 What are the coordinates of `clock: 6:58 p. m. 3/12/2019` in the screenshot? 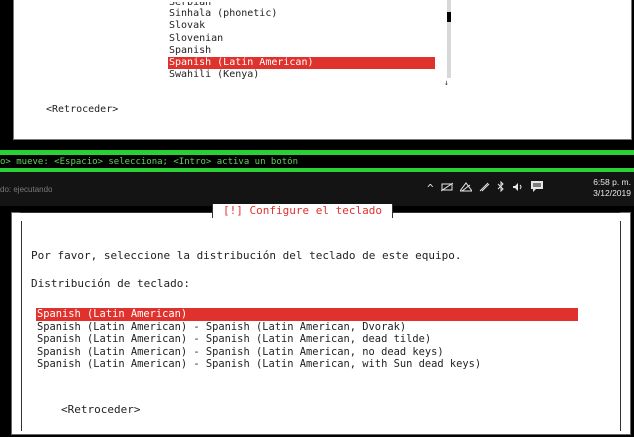 It's located at (612, 188).